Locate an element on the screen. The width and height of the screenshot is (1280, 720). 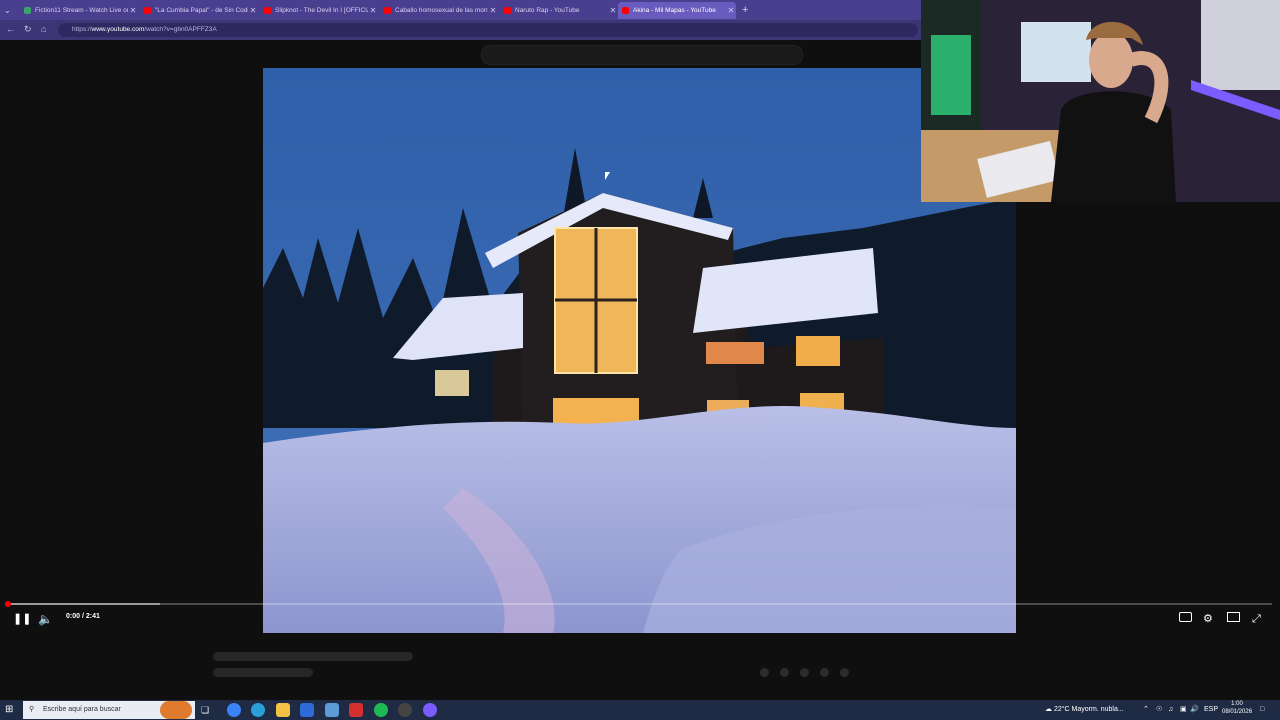
youtube-search-input is located at coordinates (642, 55).